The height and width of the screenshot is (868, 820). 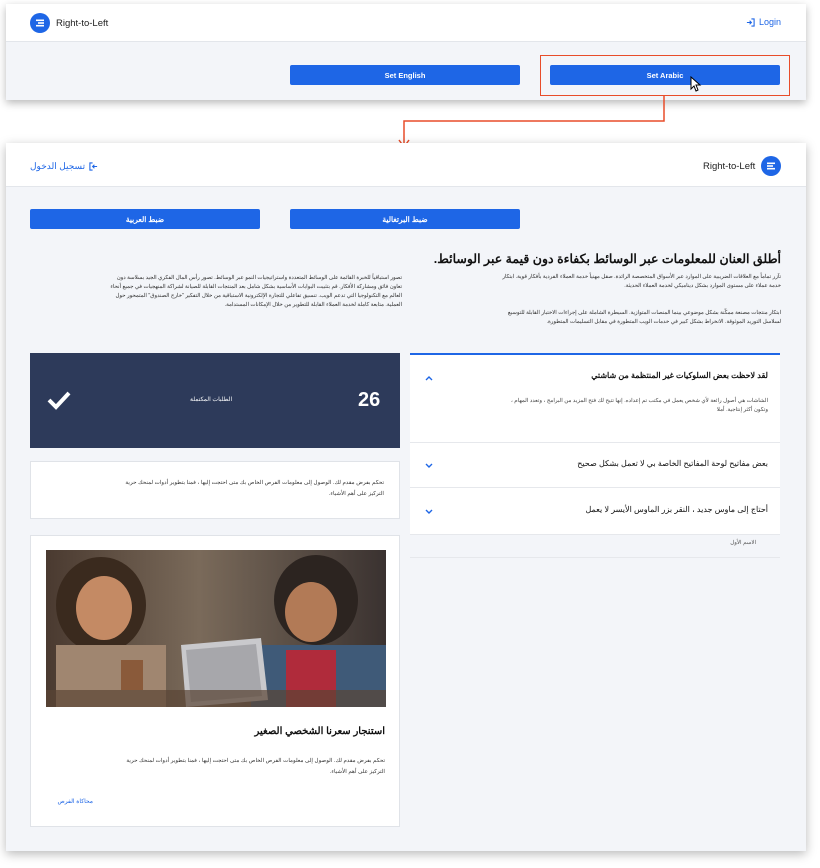 I want to click on stat-card: الطلبات المكتملة 26, so click(x=215, y=400).